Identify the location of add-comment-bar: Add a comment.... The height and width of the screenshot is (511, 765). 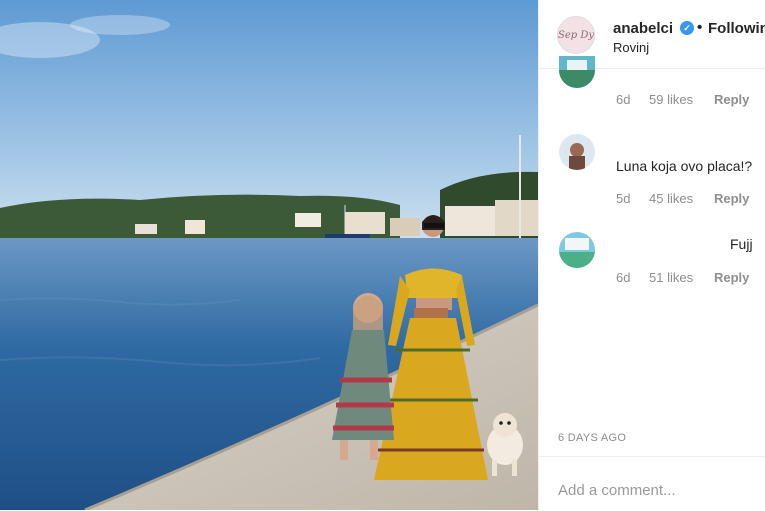
(652, 483).